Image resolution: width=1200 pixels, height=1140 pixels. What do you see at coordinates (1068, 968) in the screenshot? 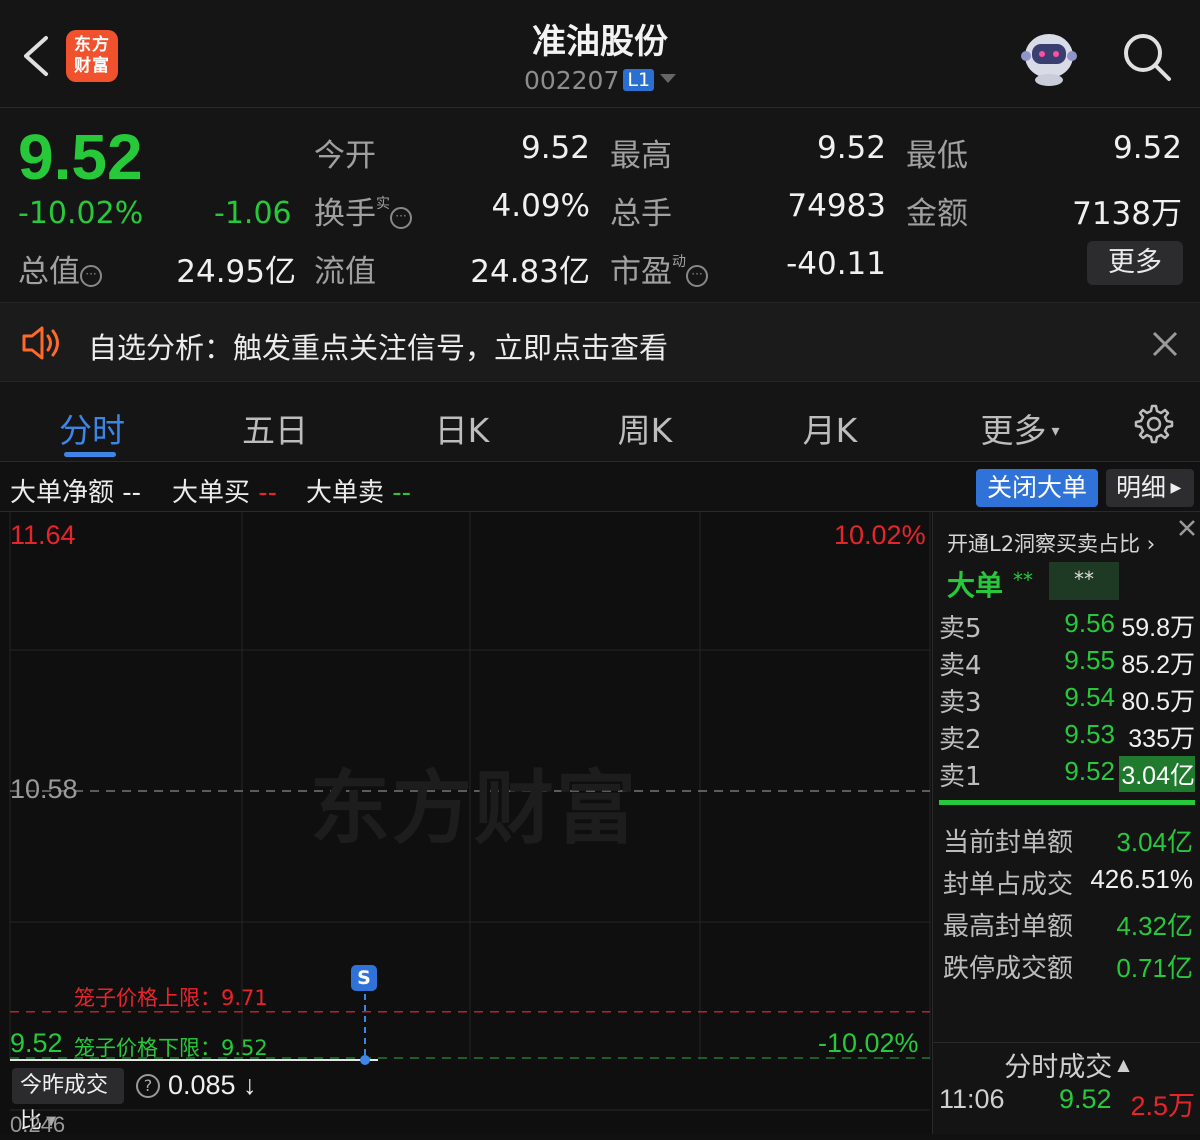
I see `seal-stat-row: 跌停成交额 0.71亿` at bounding box center [1068, 968].